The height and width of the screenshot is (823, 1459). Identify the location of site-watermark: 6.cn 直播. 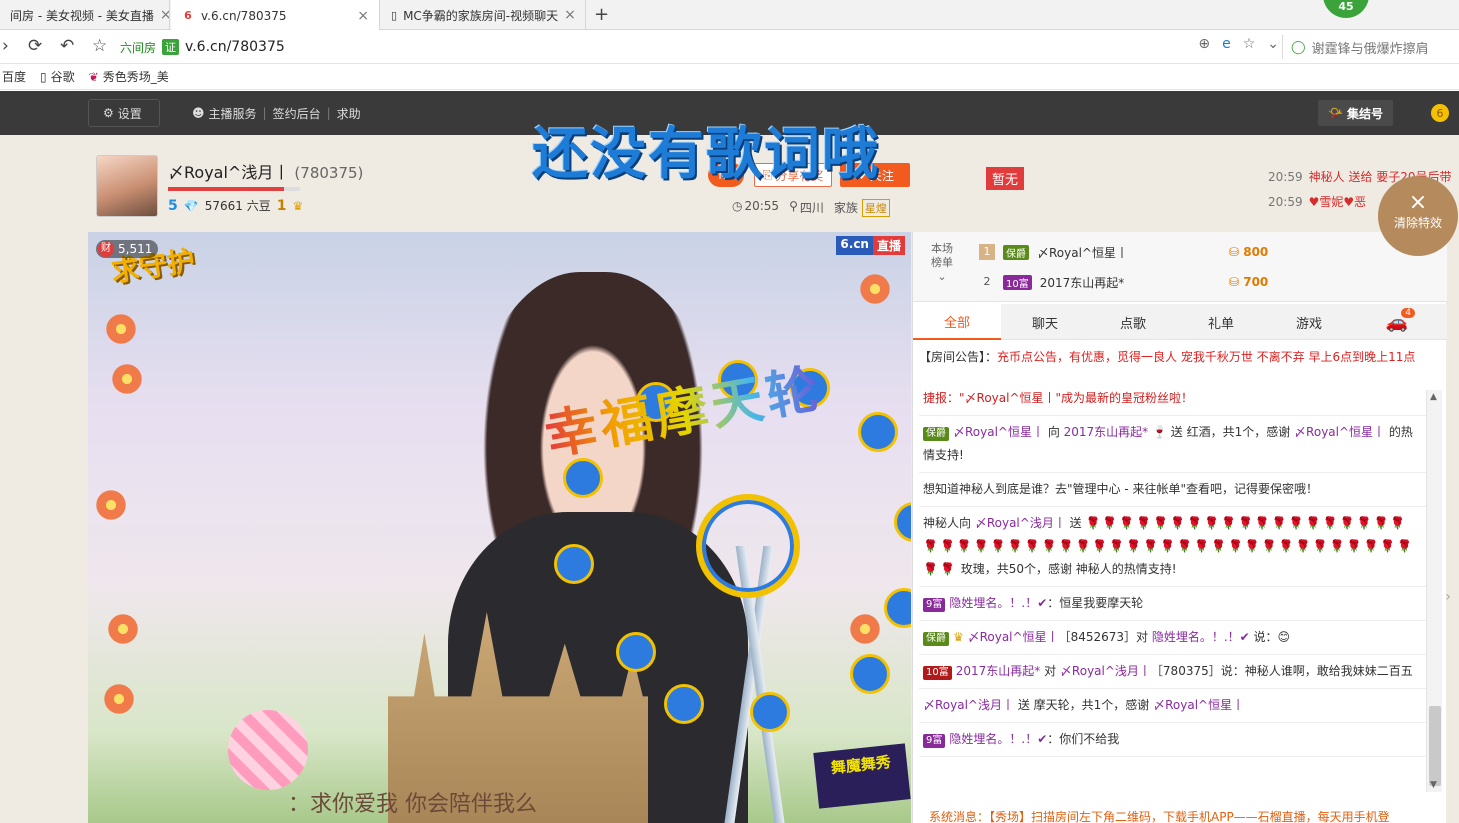
(870, 245).